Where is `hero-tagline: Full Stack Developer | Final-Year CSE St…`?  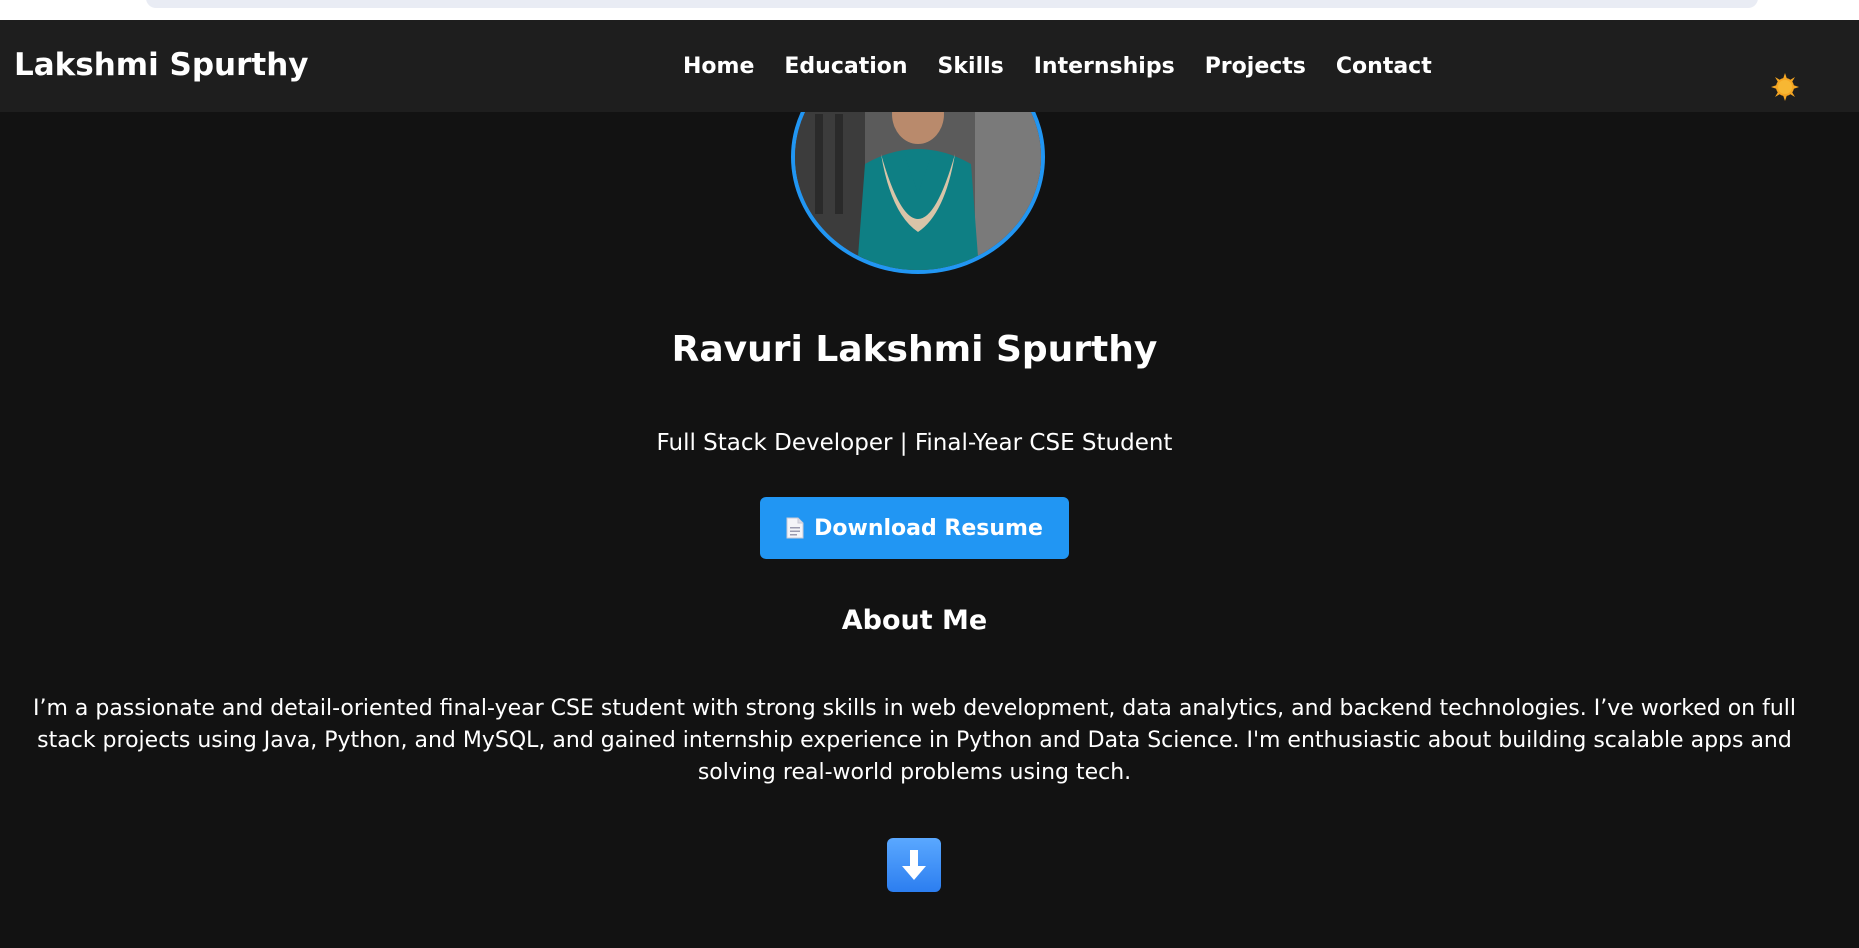 hero-tagline: Full Stack Developer | Final-Year CSE St… is located at coordinates (914, 443).